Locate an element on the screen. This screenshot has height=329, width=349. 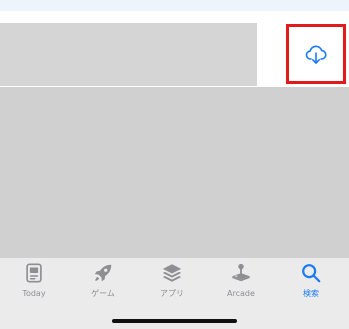
tab-arcade: Arcade is located at coordinates (241, 282).